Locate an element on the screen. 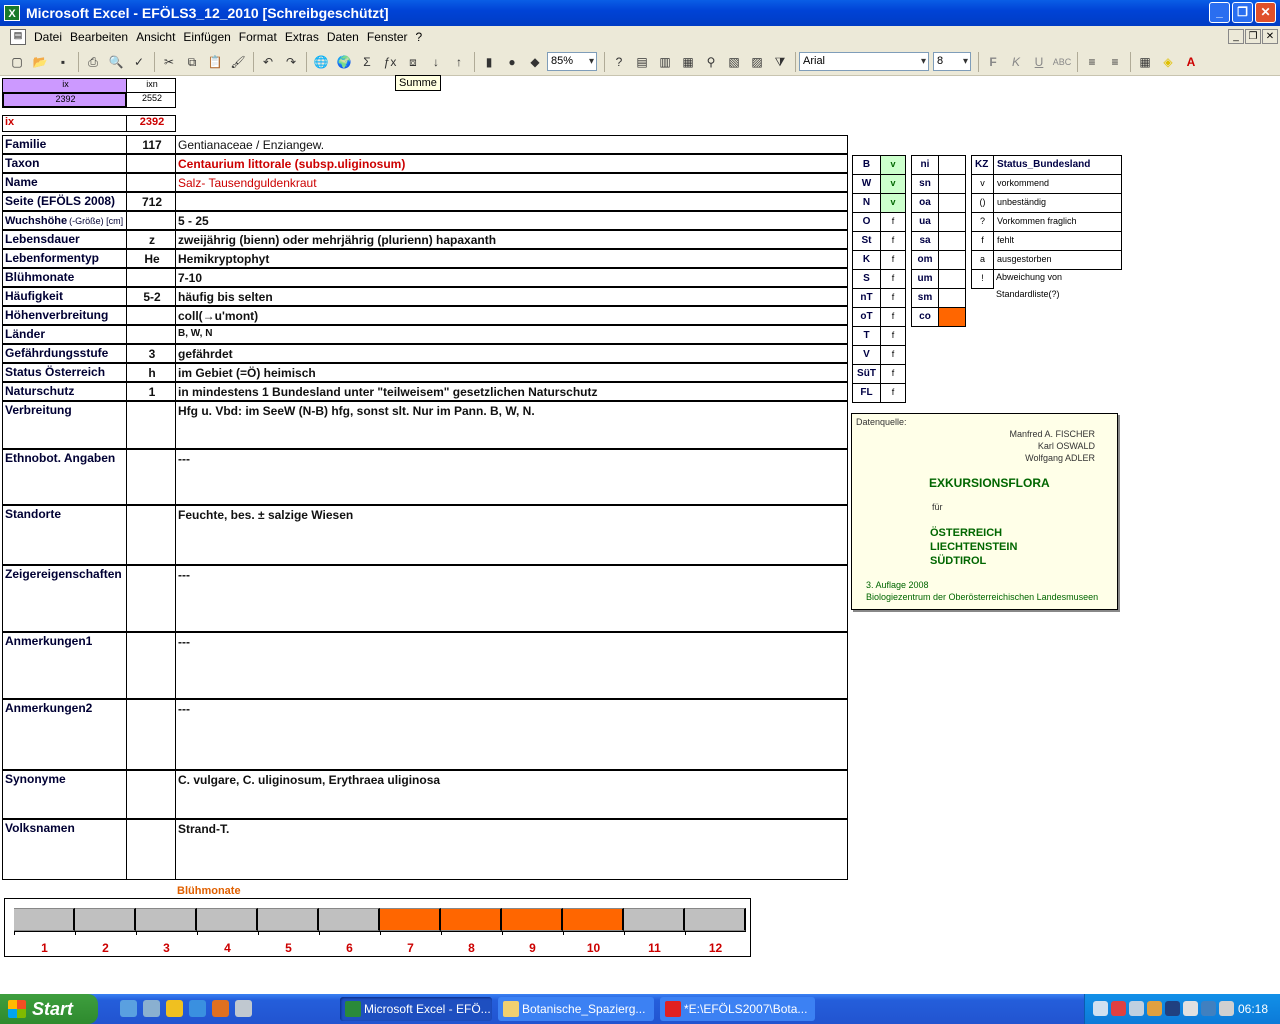 The width and height of the screenshot is (1280, 1024). drawing-icon: ◆ is located at coordinates (535, 62).